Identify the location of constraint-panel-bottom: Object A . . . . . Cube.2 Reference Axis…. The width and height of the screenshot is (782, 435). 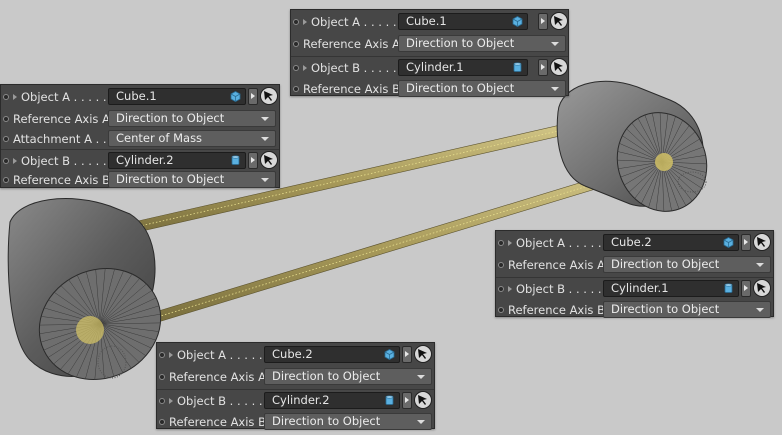
(295, 386).